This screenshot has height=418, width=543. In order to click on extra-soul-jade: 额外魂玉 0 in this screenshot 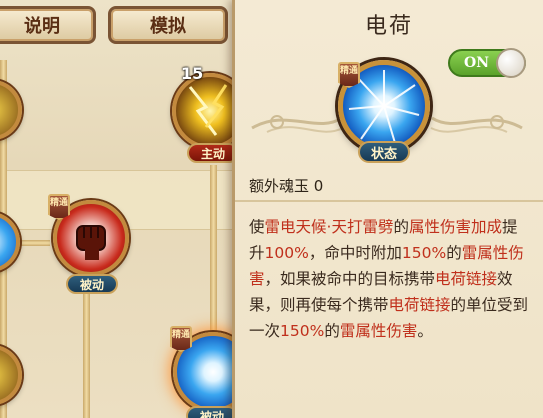, I will do `click(286, 186)`.